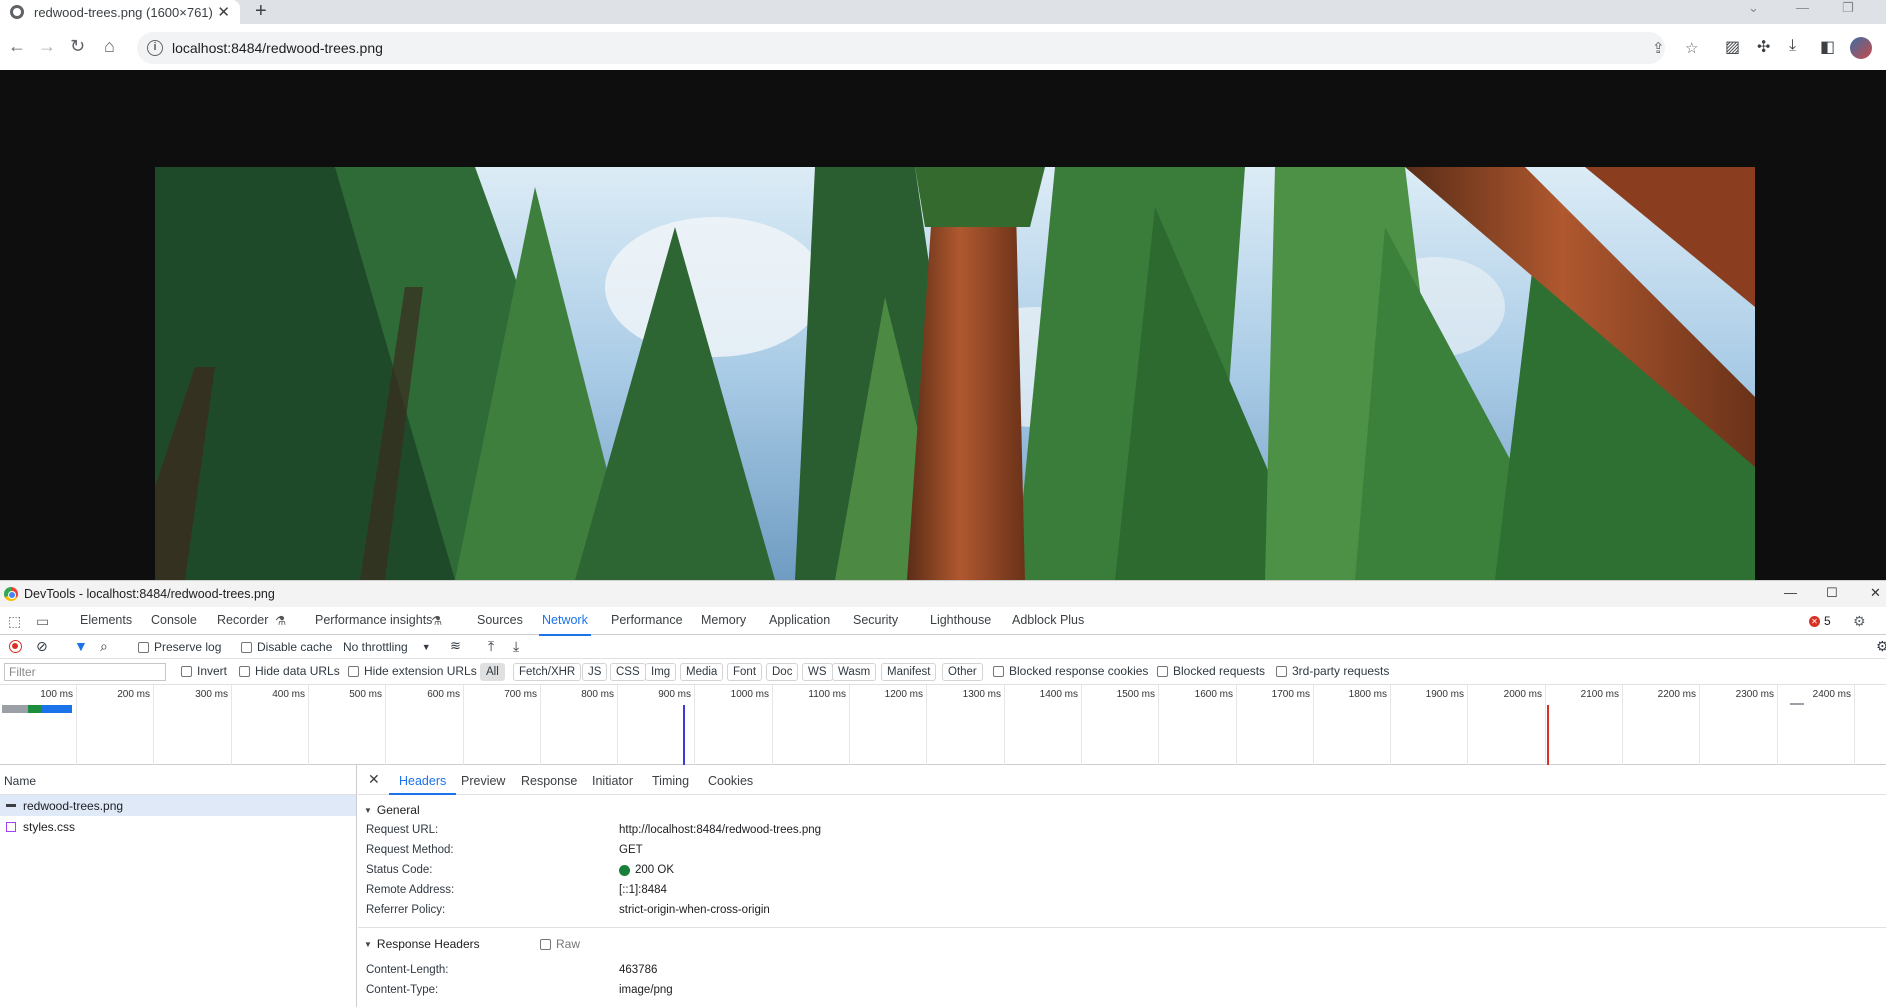  I want to click on settings-gear-icon: ⚙, so click(1859, 621).